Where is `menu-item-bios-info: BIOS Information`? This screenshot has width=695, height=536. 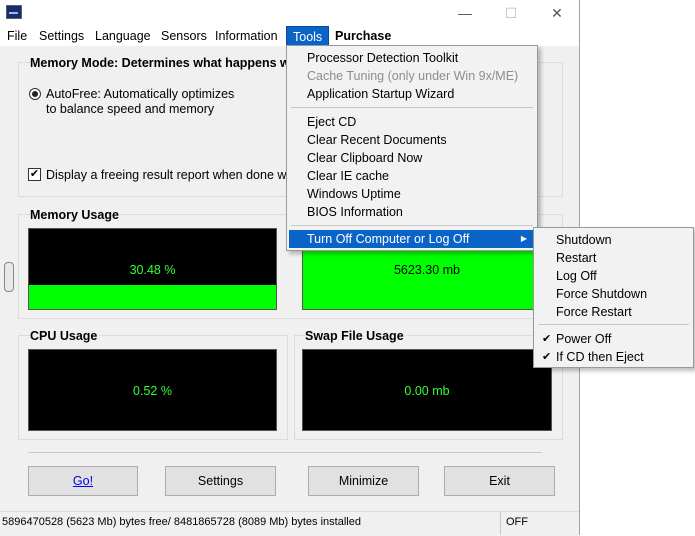
menu-item-bios-info: BIOS Information is located at coordinates (412, 212).